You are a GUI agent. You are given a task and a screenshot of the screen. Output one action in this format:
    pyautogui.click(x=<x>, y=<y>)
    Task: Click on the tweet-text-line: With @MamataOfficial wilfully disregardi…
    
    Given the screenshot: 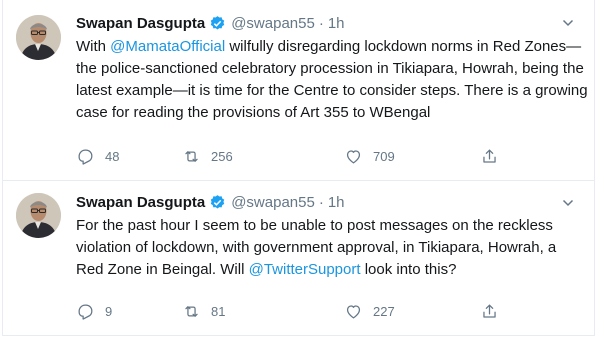 What is the action you would take?
    pyautogui.click(x=328, y=47)
    